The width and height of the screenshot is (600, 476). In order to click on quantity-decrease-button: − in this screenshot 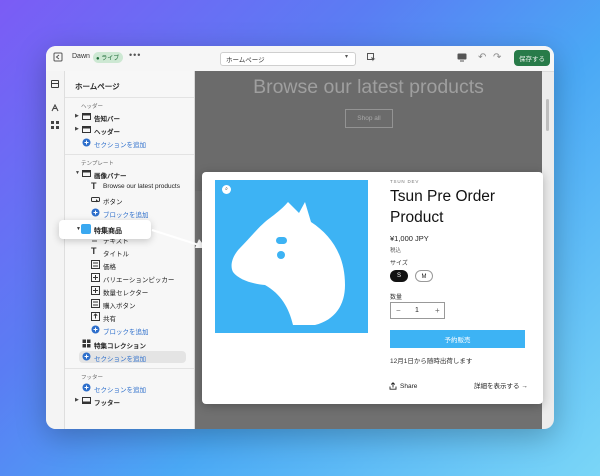, I will do `click(398, 310)`.